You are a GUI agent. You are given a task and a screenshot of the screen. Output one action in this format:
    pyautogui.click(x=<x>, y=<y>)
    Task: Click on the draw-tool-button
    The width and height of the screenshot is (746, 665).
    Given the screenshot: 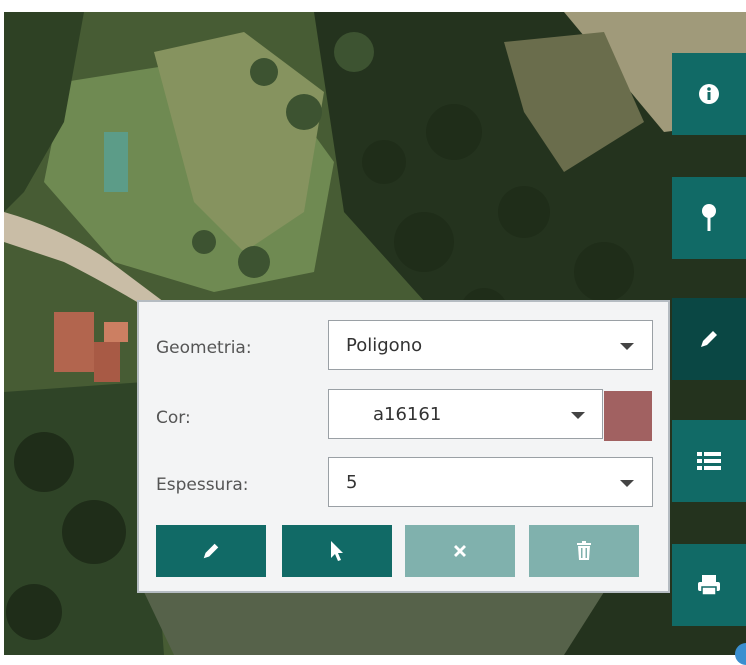 What is the action you would take?
    pyautogui.click(x=211, y=551)
    